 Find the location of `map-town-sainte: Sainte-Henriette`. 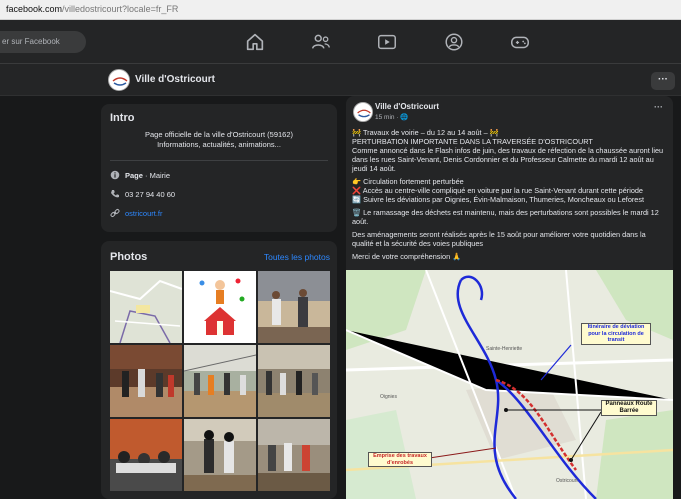

map-town-sainte: Sainte-Henriette is located at coordinates (504, 349).